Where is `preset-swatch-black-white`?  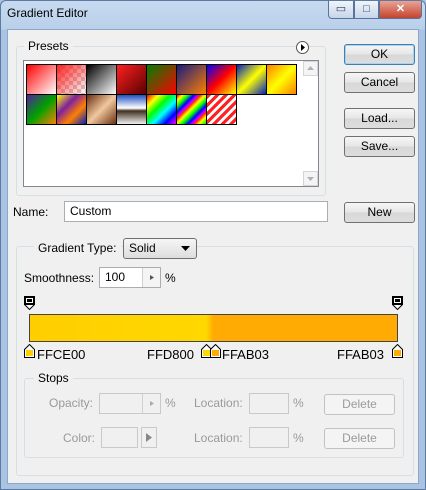
preset-swatch-black-white is located at coordinates (101, 79).